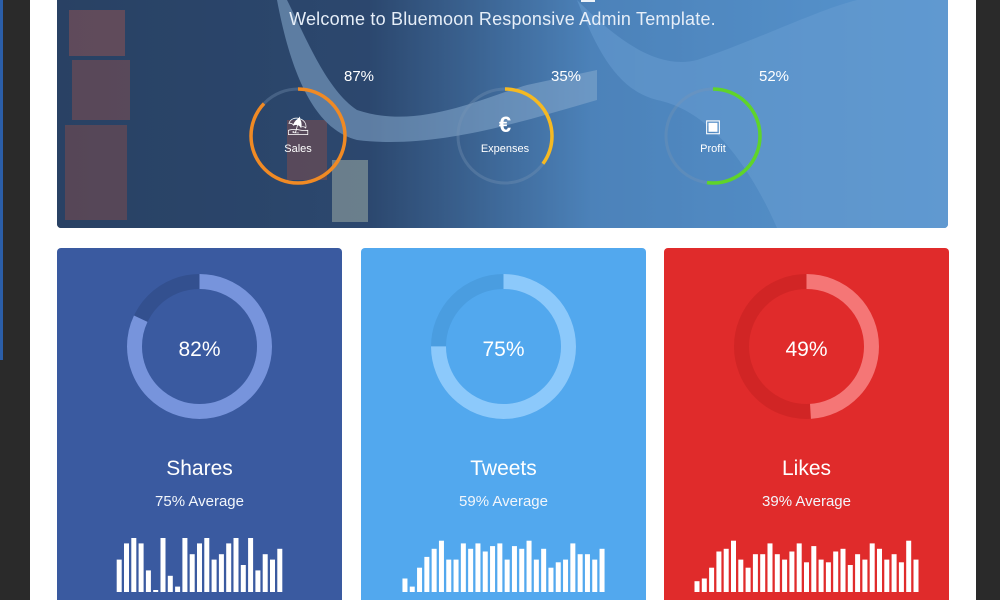 This screenshot has width=1000, height=600. I want to click on gauge-profit: 52% ▣ Profit, so click(726, 132).